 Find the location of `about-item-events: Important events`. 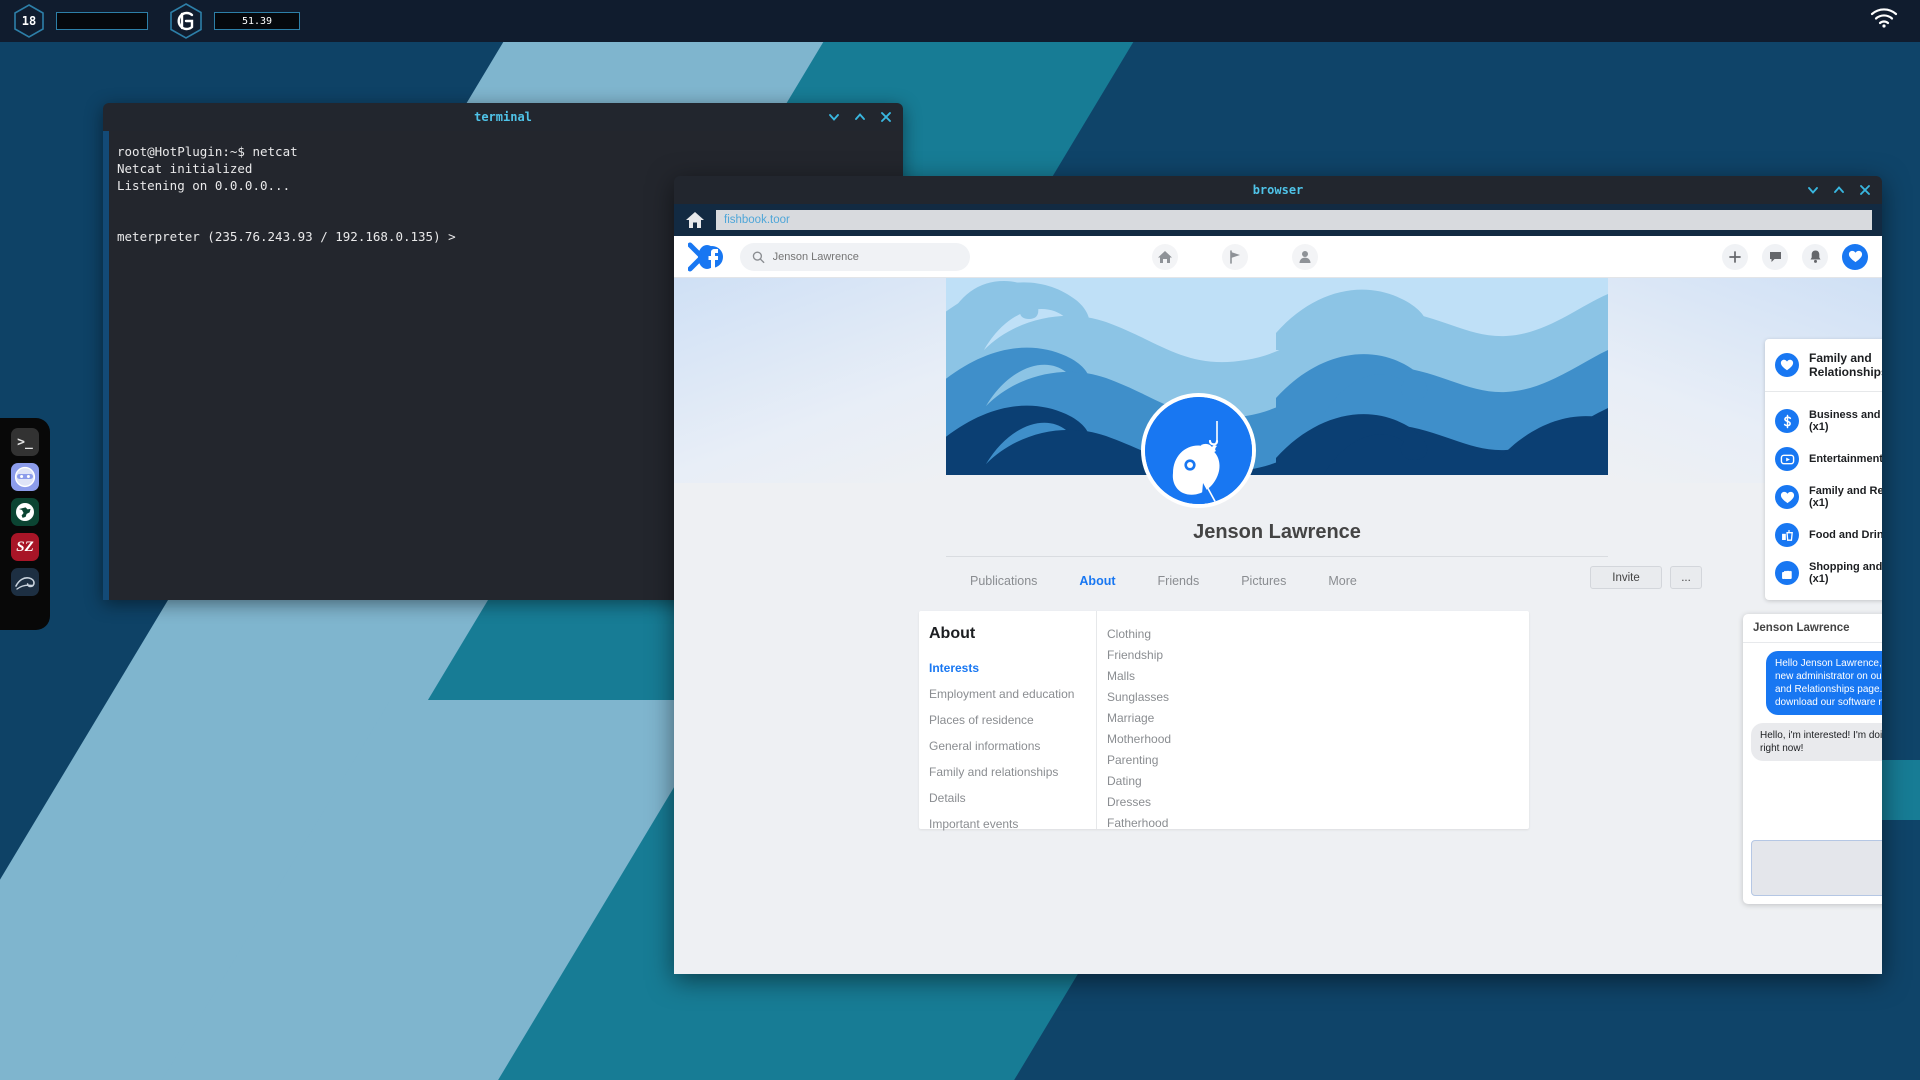

about-item-events: Important events is located at coordinates (1012, 824).